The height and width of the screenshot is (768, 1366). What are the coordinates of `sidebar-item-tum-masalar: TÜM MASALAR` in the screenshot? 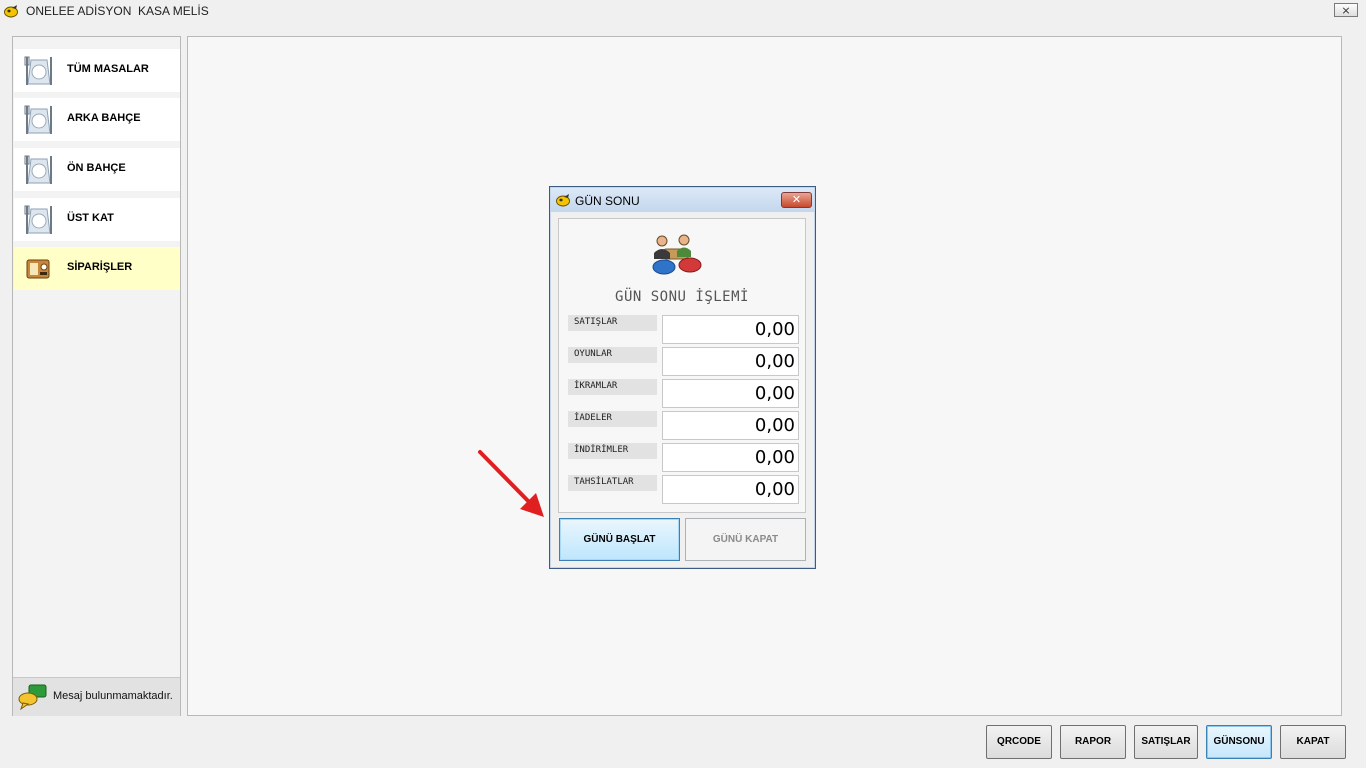 It's located at (97, 70).